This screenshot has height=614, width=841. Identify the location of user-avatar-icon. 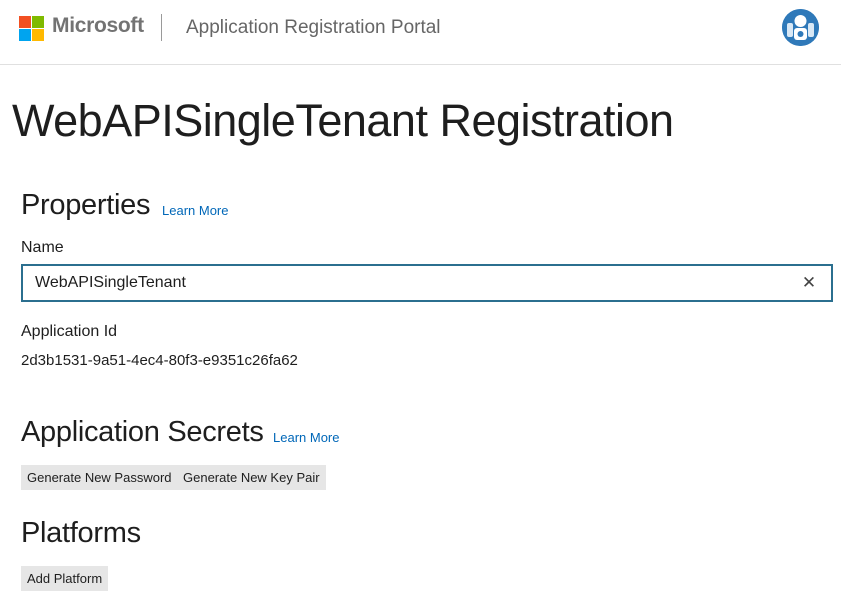
(800, 27).